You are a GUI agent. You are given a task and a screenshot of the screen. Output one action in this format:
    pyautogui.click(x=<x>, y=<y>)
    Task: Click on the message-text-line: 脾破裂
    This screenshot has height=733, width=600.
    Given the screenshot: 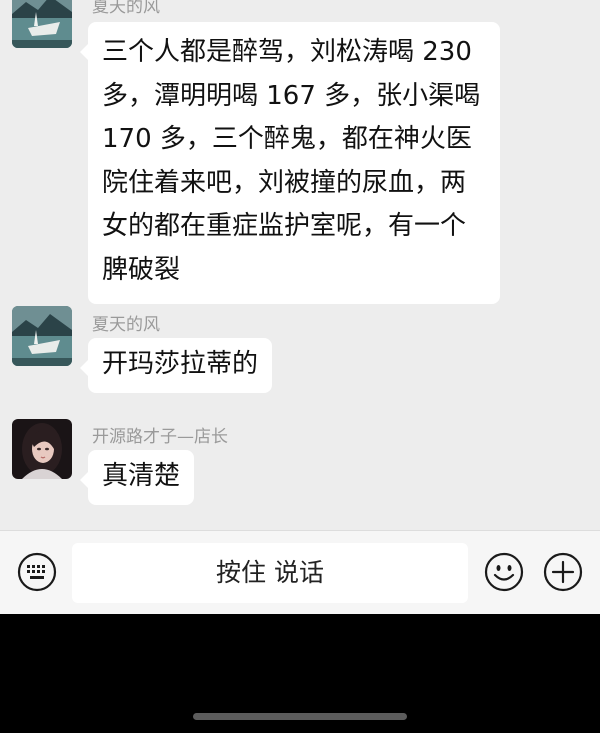 What is the action you would take?
    pyautogui.click(x=141, y=269)
    